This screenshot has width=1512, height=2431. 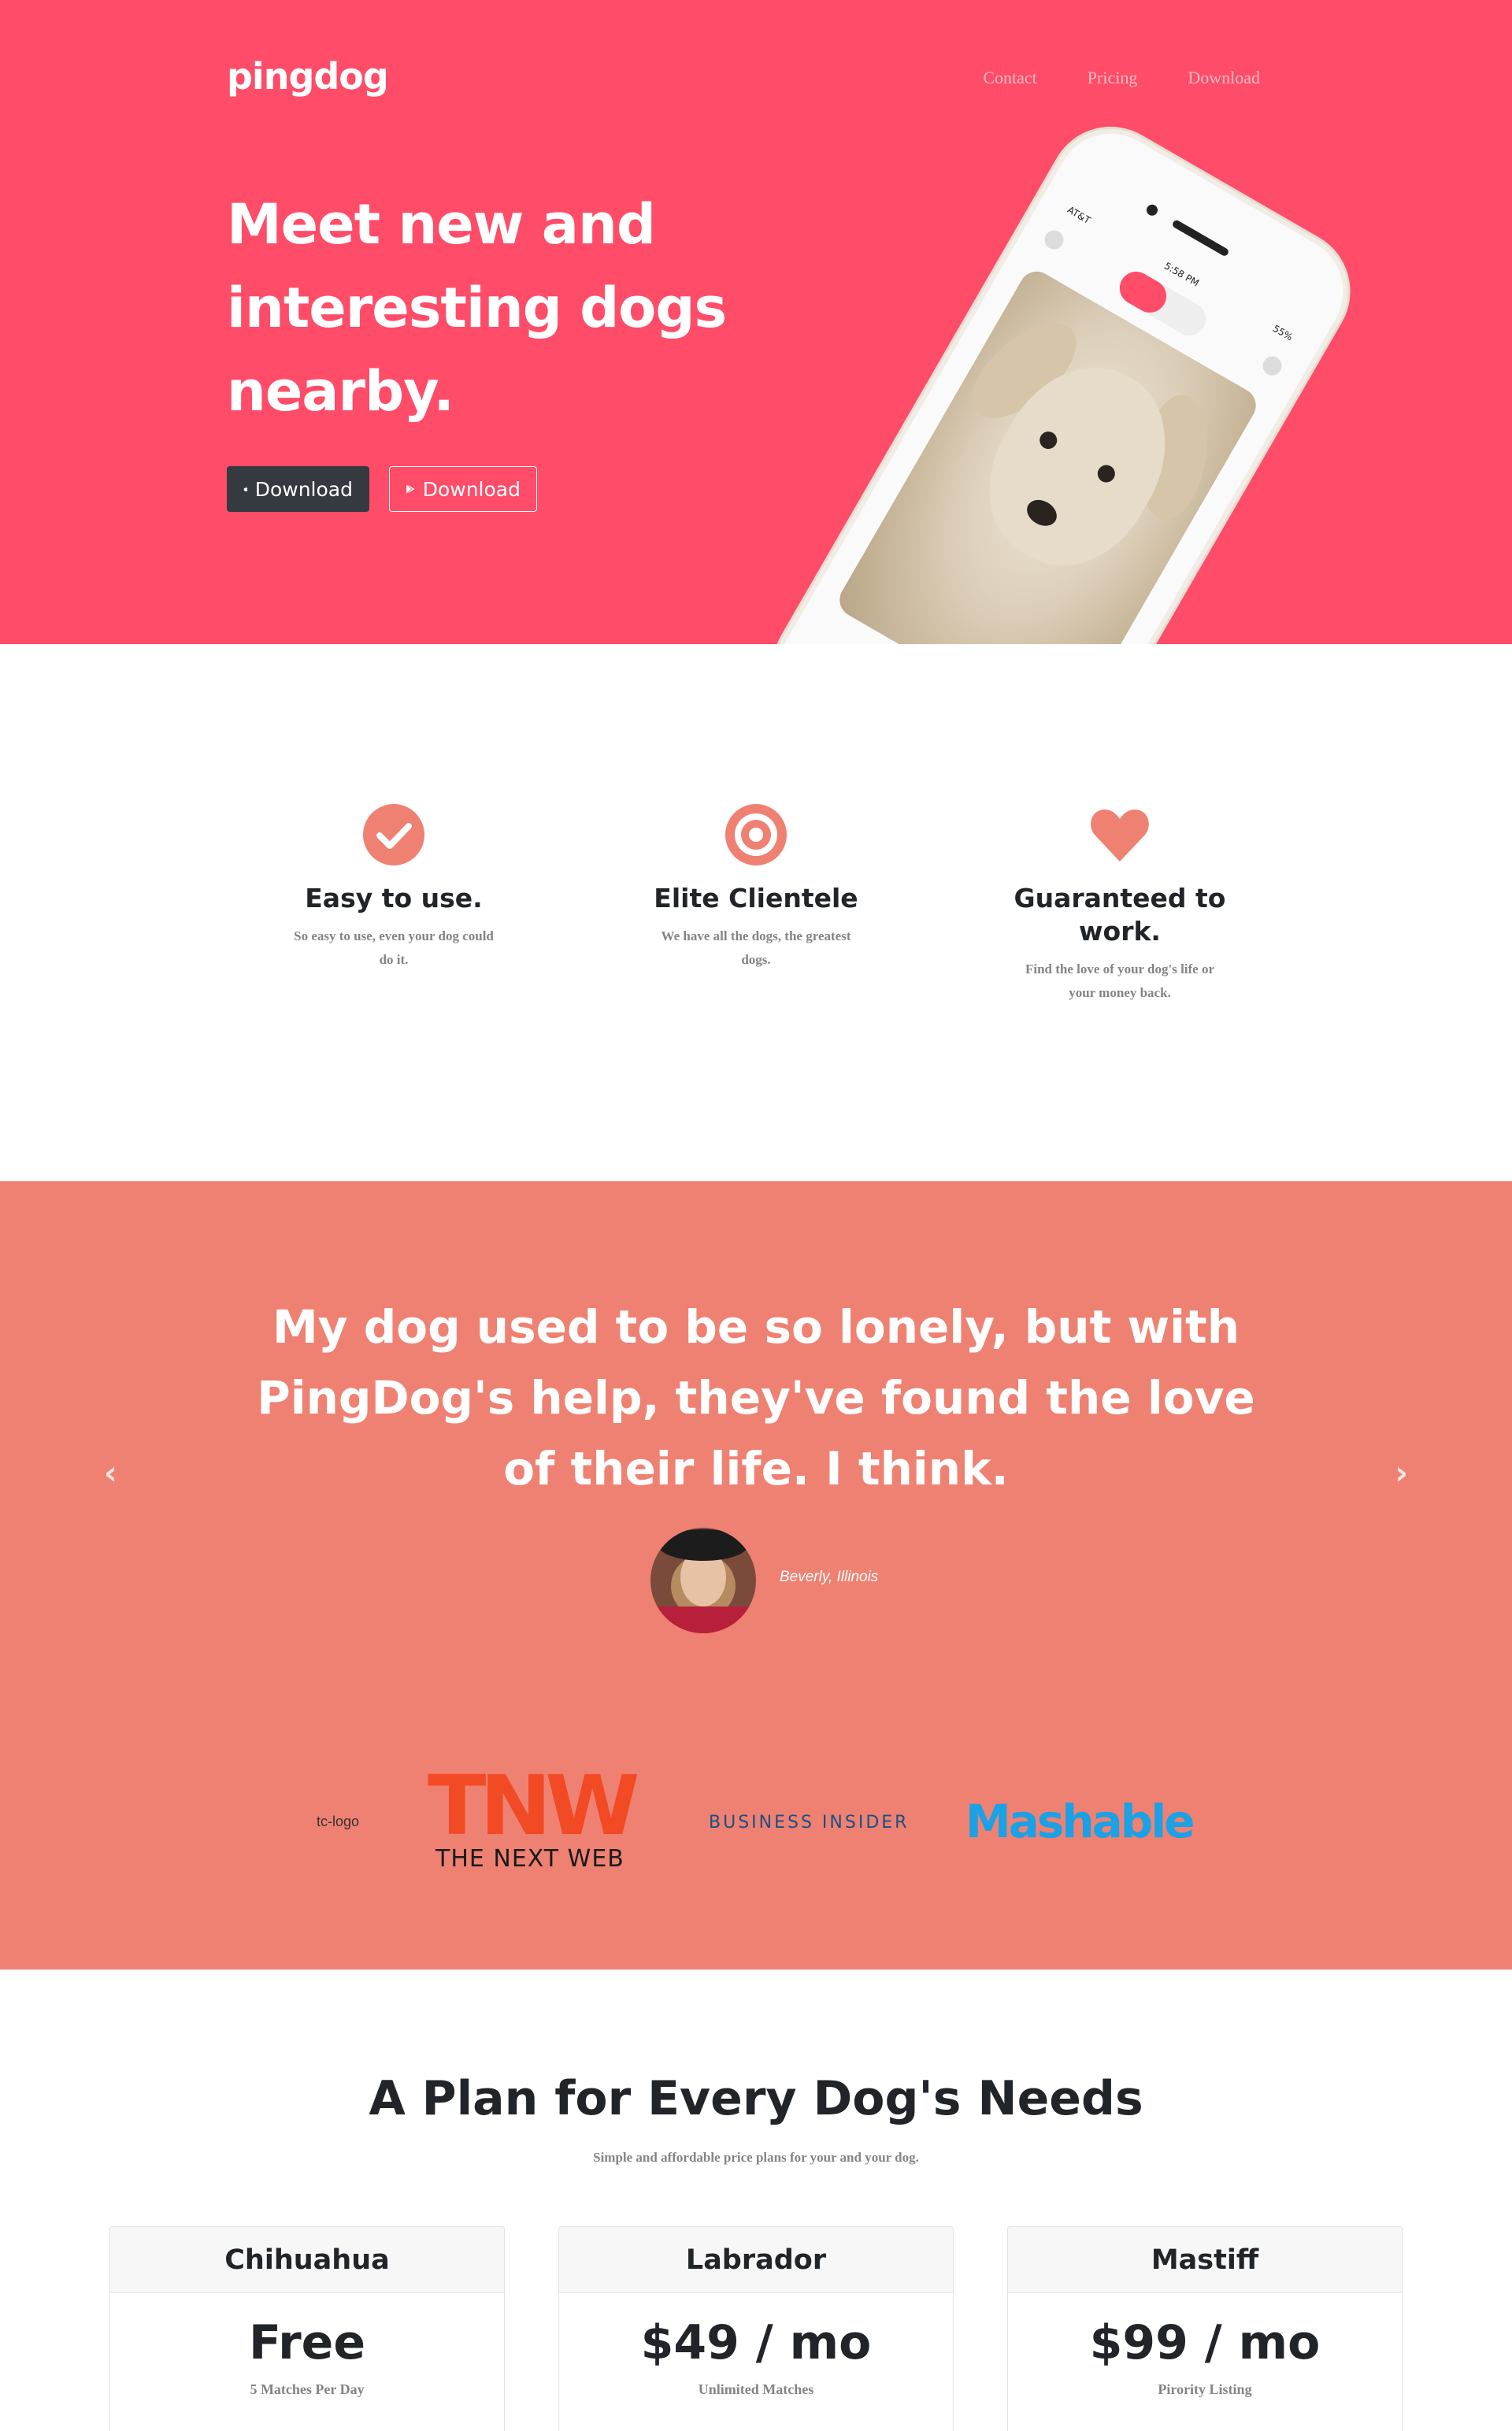 I want to click on phone-camera, so click(x=1152, y=210).